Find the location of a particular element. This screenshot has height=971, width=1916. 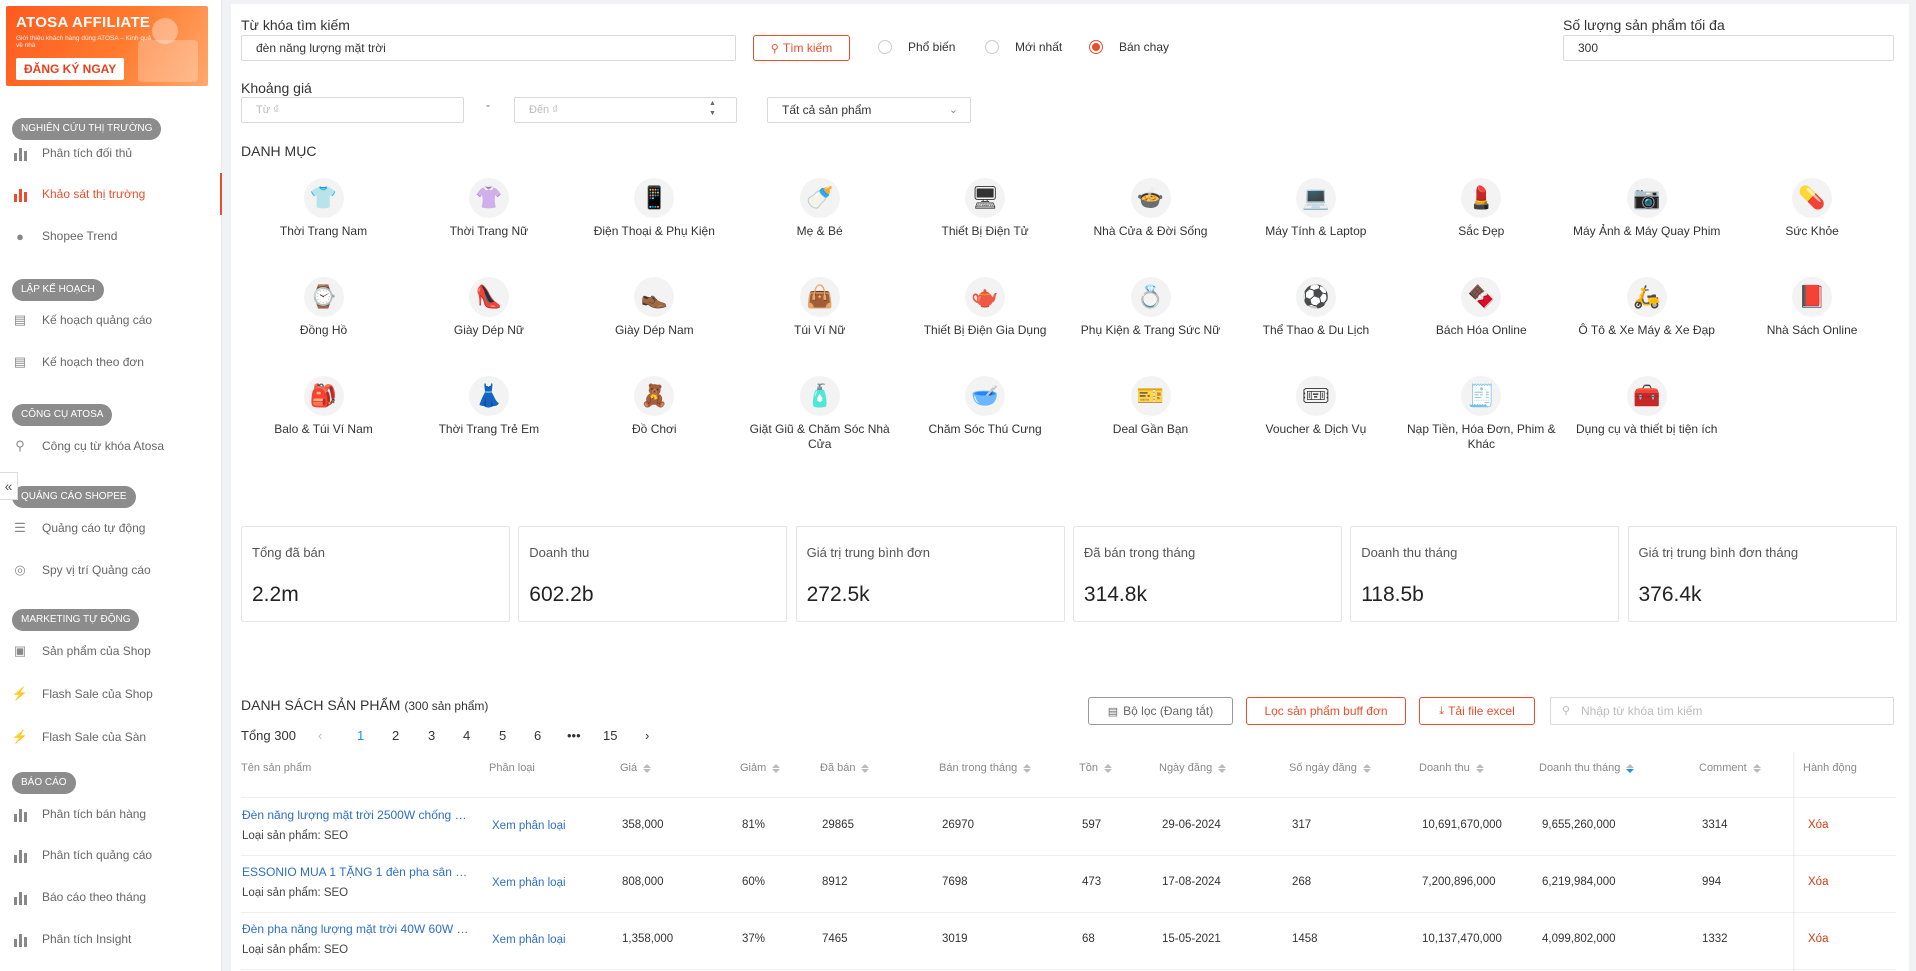

column-header: Giá is located at coordinates (636, 768).